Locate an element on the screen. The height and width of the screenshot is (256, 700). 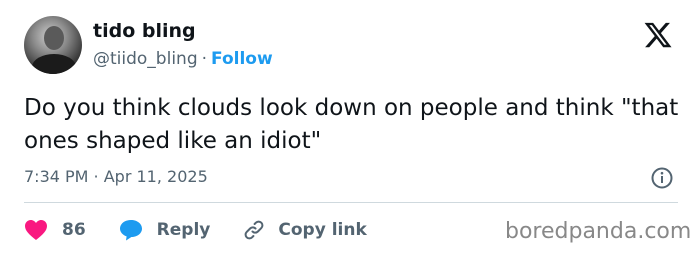
author-handle-row: @tiido_bling · Follow is located at coordinates (183, 59).